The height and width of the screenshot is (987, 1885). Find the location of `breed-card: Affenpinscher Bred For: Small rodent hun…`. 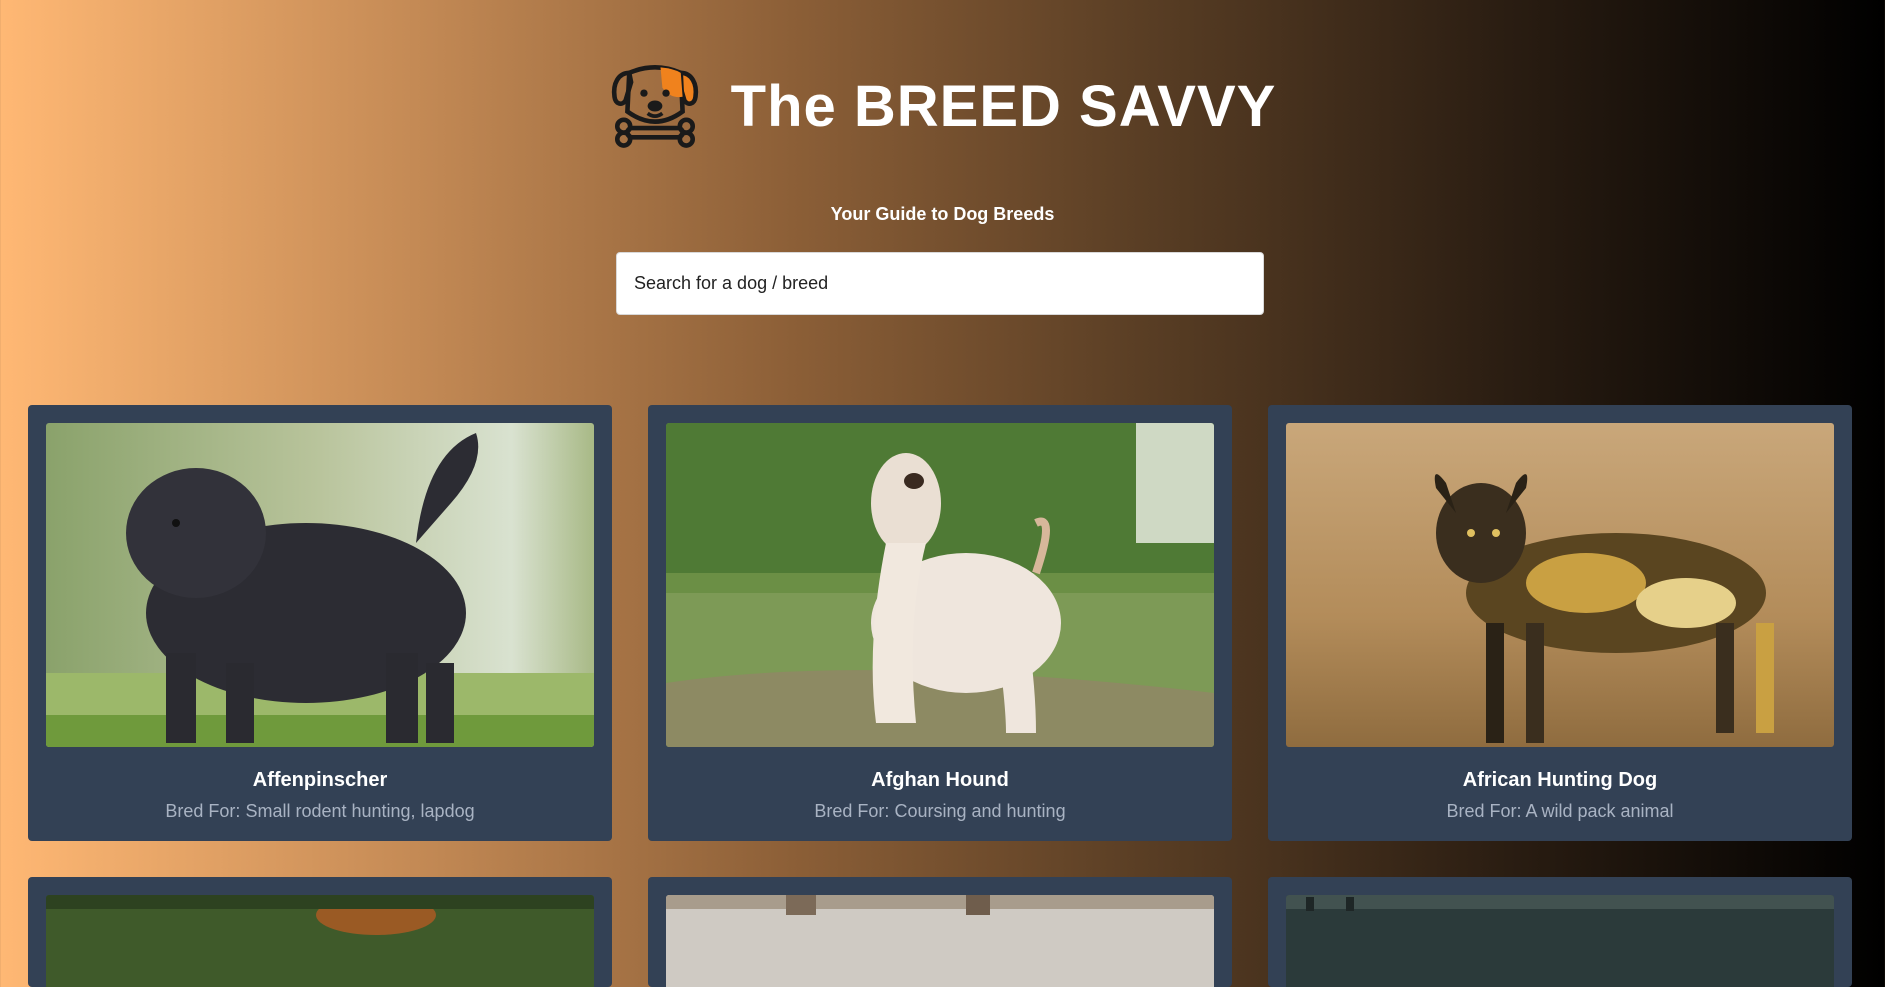

breed-card: Affenpinscher Bred For: Small rodent hun… is located at coordinates (320, 623).